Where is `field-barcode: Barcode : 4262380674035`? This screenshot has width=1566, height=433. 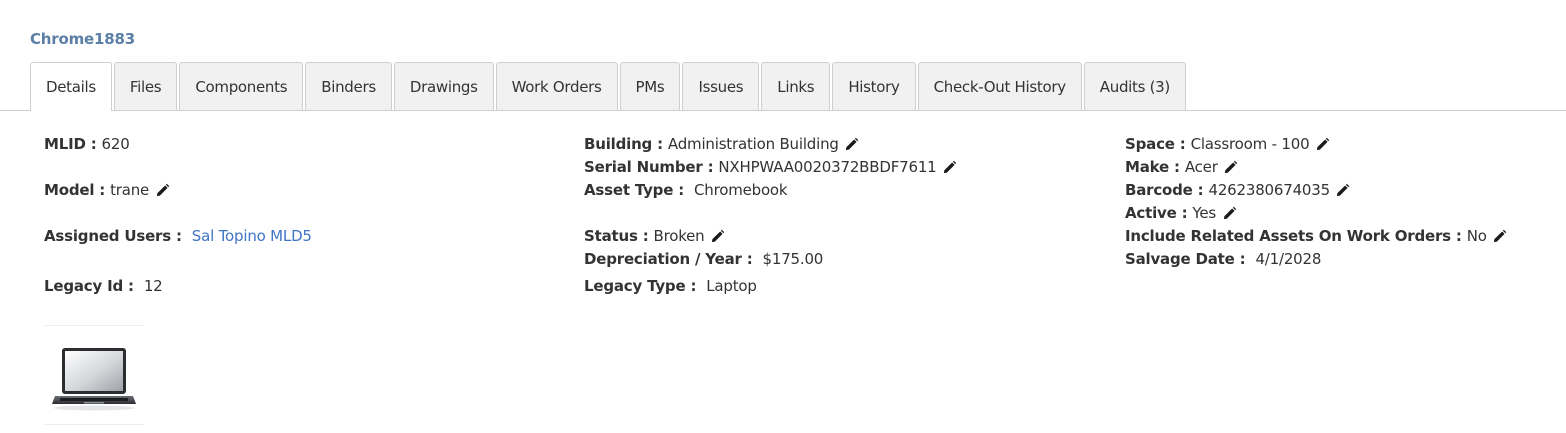 field-barcode: Barcode : 4262380674035 is located at coordinates (1238, 190).